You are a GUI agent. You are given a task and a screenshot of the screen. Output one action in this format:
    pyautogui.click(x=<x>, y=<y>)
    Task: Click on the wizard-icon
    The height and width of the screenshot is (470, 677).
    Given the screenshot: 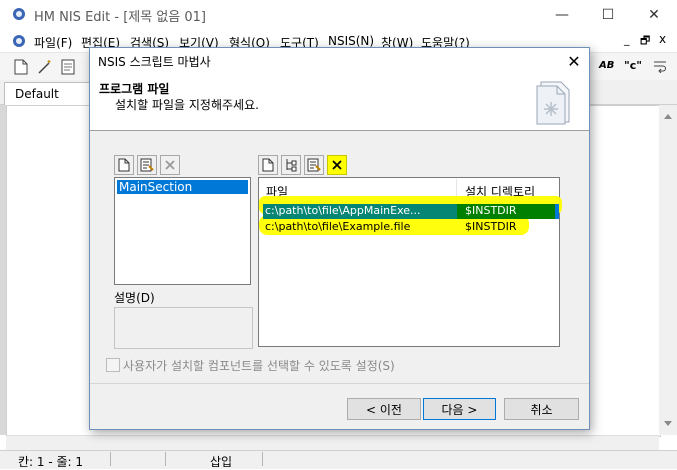 What is the action you would take?
    pyautogui.click(x=45, y=67)
    